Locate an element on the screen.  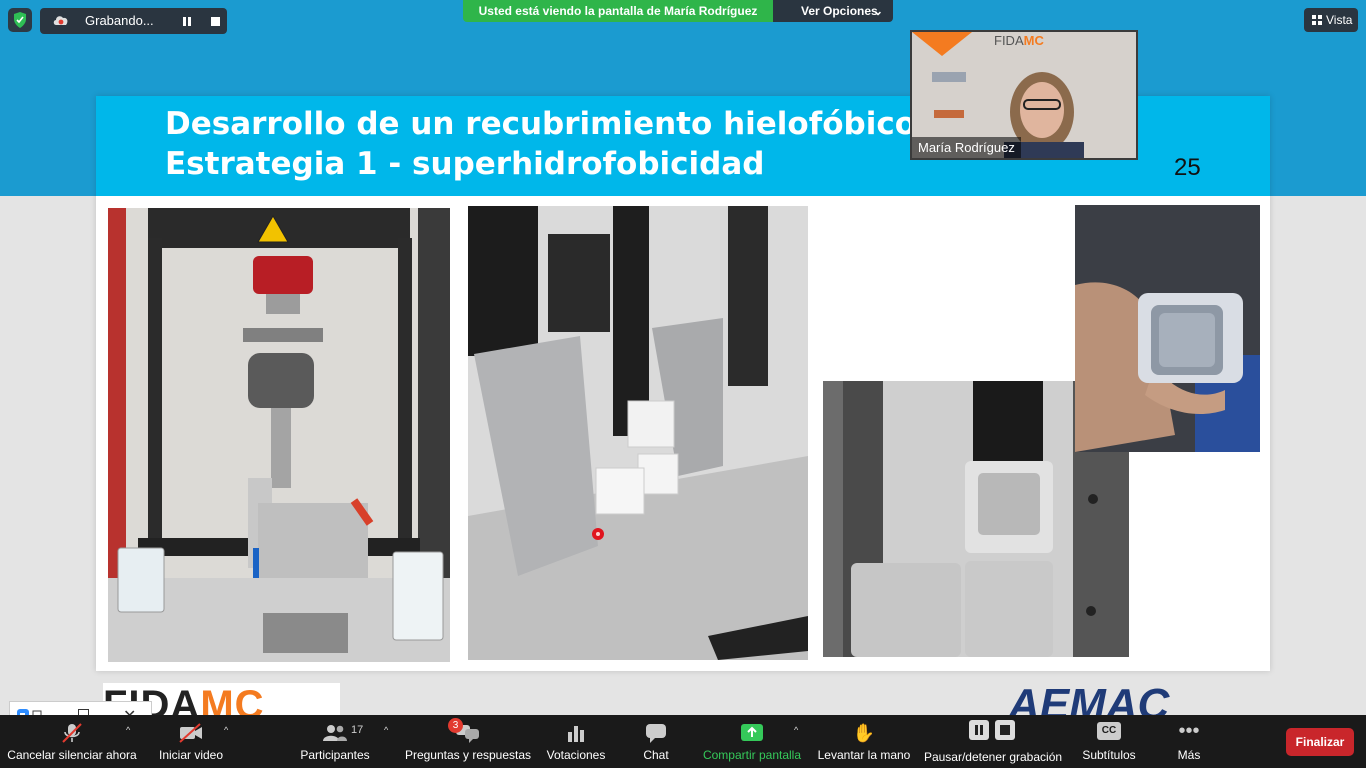
closed-captions-icon: CC is located at coordinates (1109, 731).